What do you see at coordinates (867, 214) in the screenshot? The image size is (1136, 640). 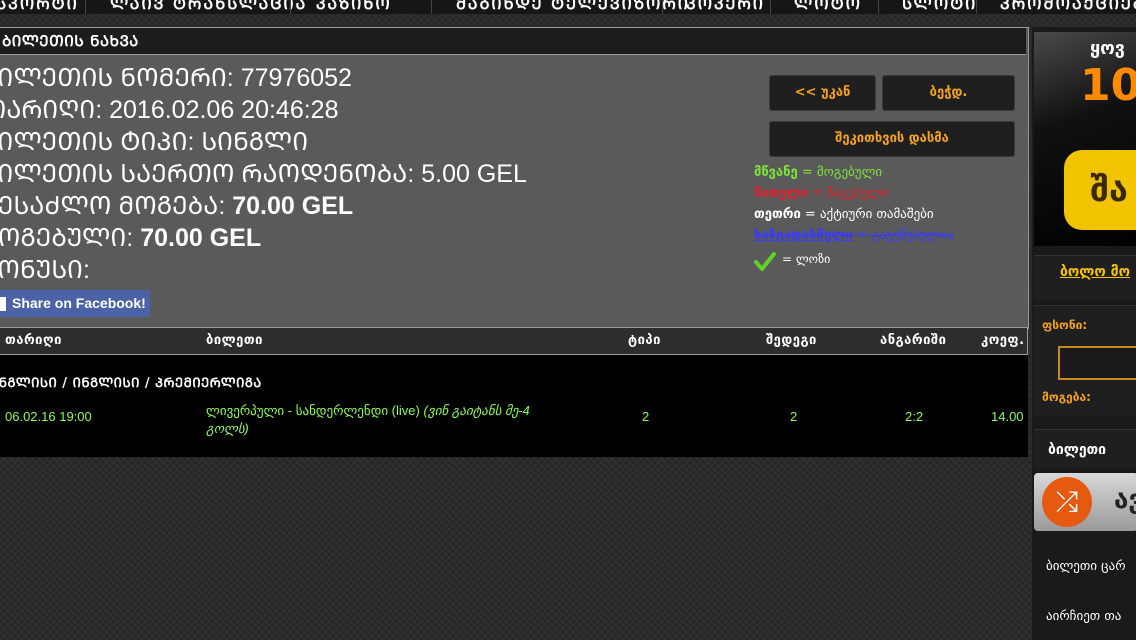 I see `legend-white-text: = აქტიური თამაშები` at bounding box center [867, 214].